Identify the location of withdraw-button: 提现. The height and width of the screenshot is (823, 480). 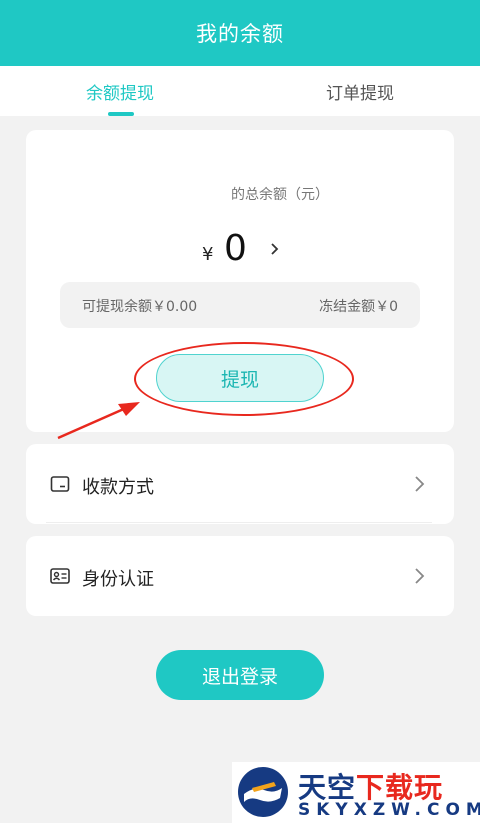
(240, 378).